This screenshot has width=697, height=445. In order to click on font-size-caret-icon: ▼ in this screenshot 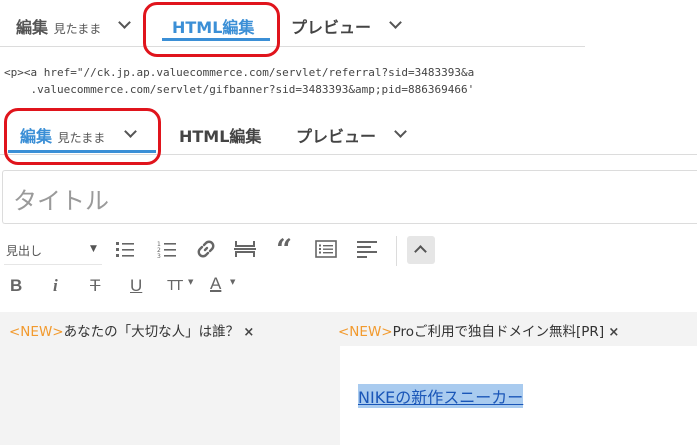, I will do `click(191, 282)`.